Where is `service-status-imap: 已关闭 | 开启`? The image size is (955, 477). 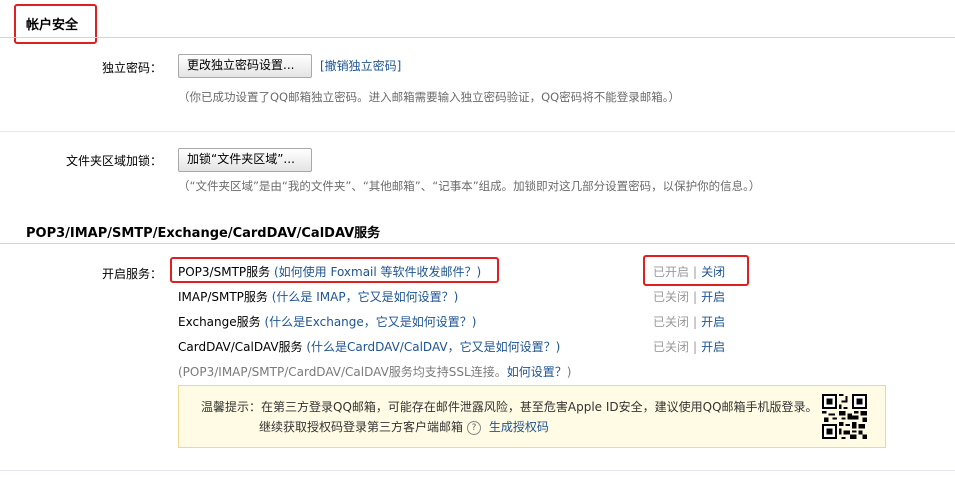
service-status-imap: 已关闭 | 开启 is located at coordinates (689, 296).